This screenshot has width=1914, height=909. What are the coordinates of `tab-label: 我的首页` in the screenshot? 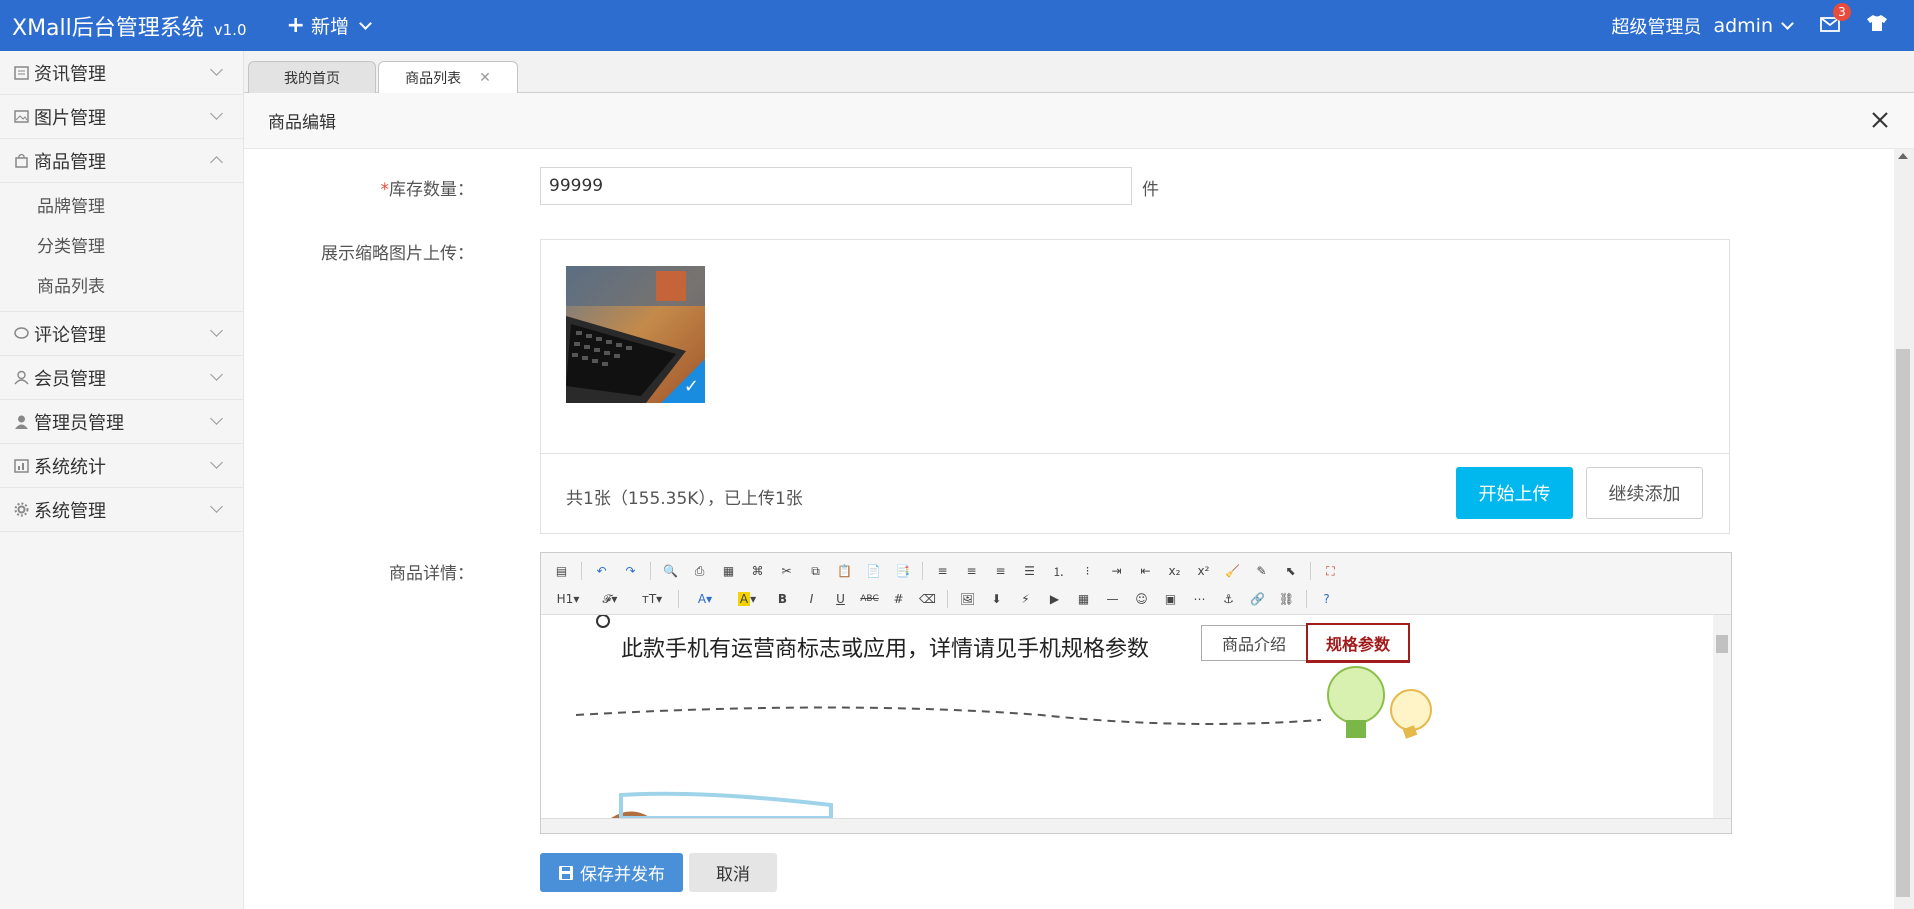 It's located at (312, 78).